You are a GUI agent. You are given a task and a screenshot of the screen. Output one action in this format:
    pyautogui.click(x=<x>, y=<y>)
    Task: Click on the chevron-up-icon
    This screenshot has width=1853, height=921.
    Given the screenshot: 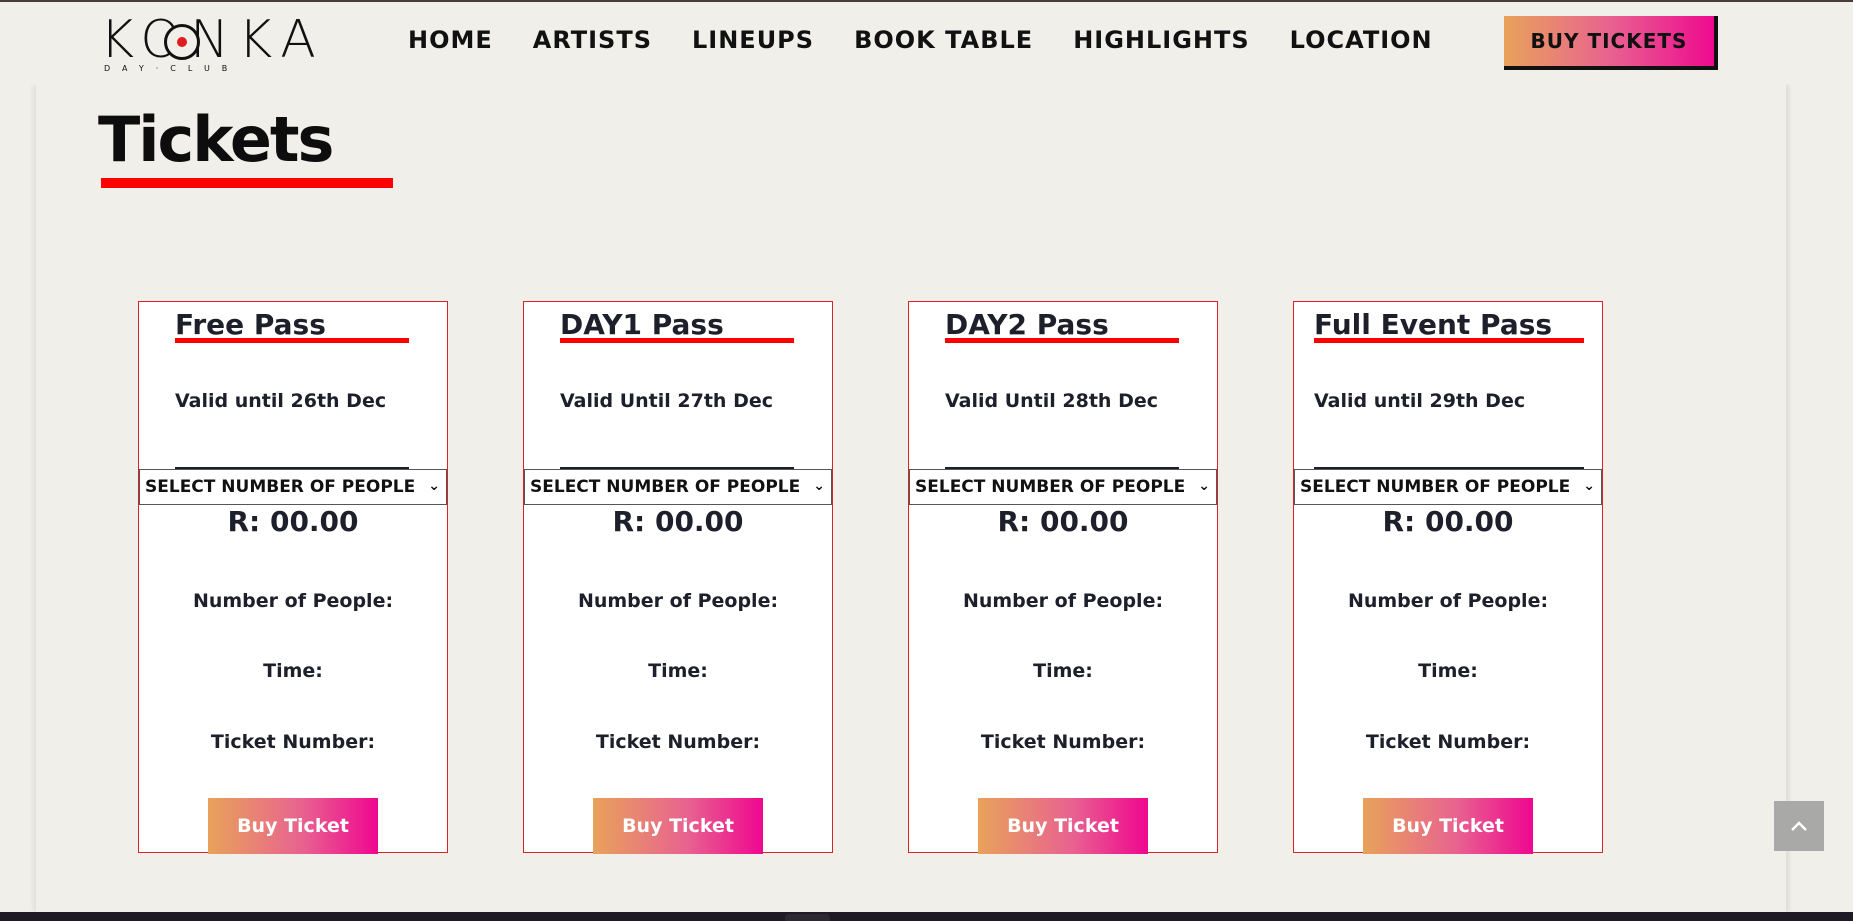 What is the action you would take?
    pyautogui.click(x=1799, y=826)
    